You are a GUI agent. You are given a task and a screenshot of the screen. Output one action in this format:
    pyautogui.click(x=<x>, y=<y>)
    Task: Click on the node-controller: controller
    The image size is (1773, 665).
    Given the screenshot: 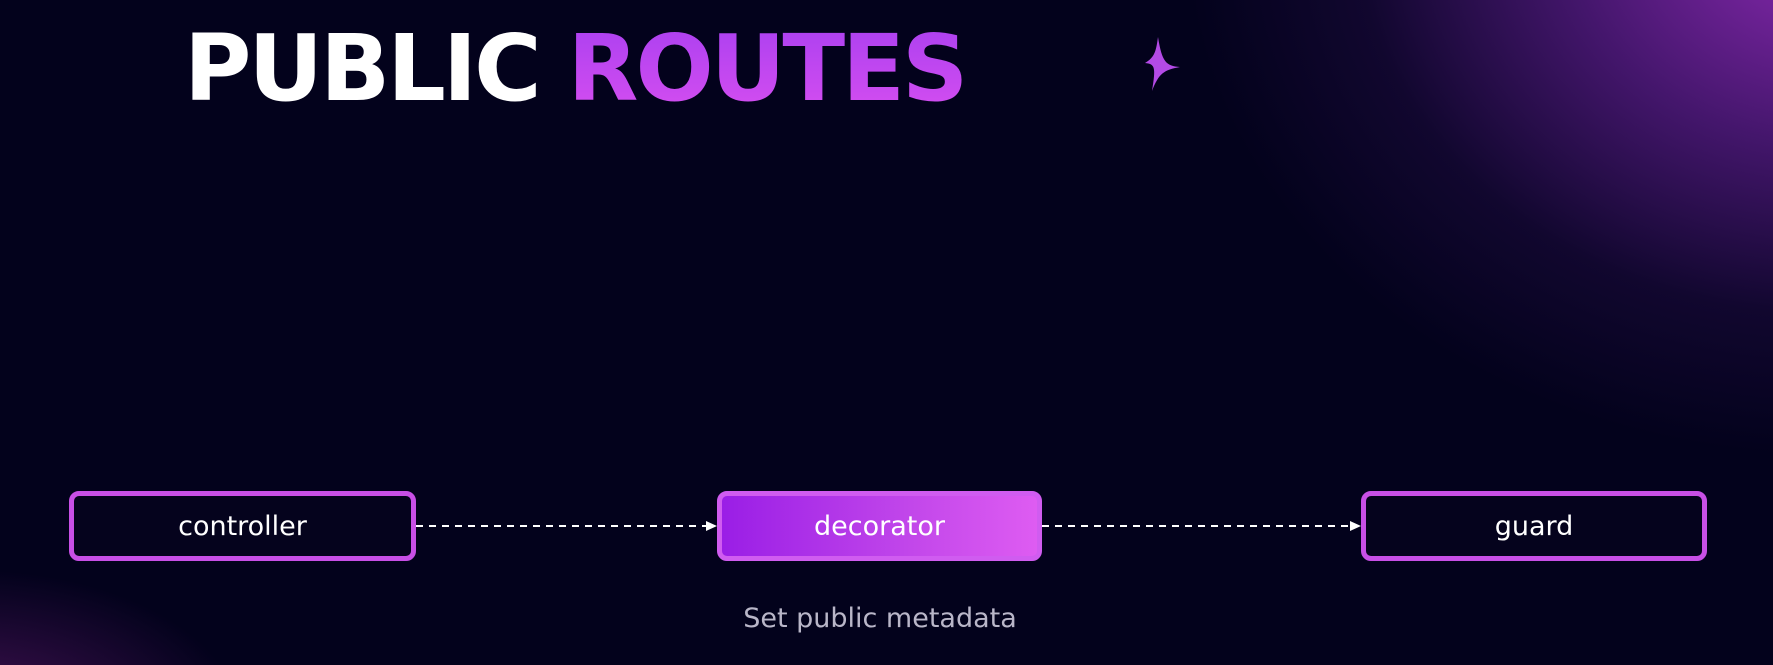 What is the action you would take?
    pyautogui.click(x=242, y=526)
    